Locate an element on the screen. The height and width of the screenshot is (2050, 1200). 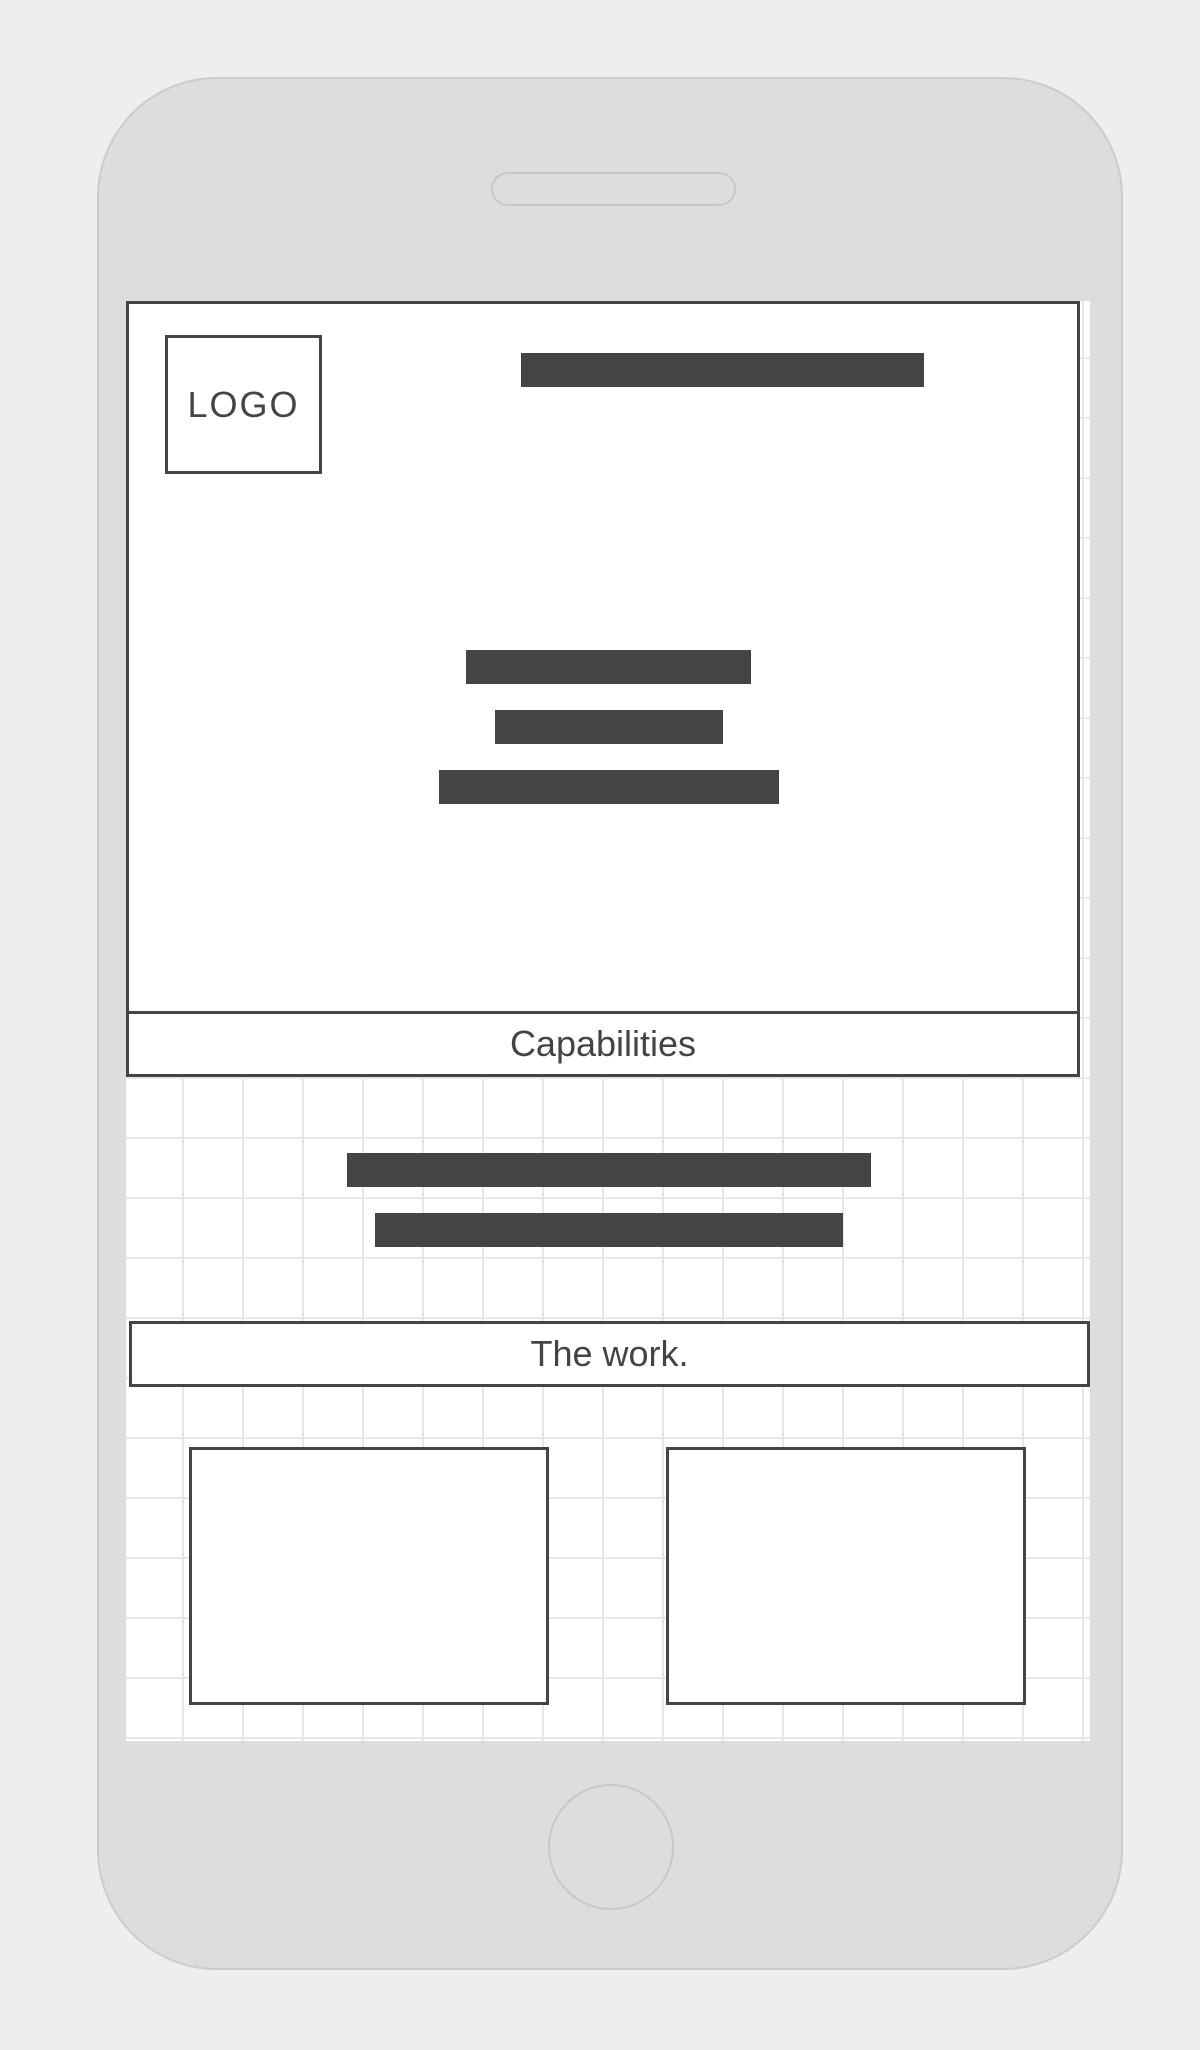
home-button is located at coordinates (611, 1847).